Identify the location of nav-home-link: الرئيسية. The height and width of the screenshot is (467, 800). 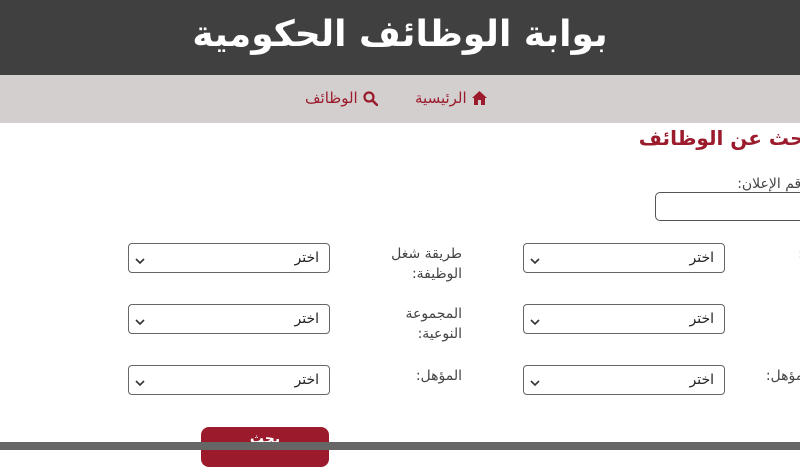
(451, 98).